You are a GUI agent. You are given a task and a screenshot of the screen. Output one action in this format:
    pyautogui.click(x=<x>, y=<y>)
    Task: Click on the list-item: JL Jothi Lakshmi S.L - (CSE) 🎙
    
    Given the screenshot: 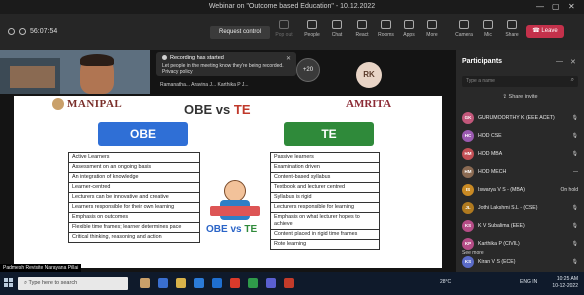 What is the action you would take?
    pyautogui.click(x=521, y=209)
    